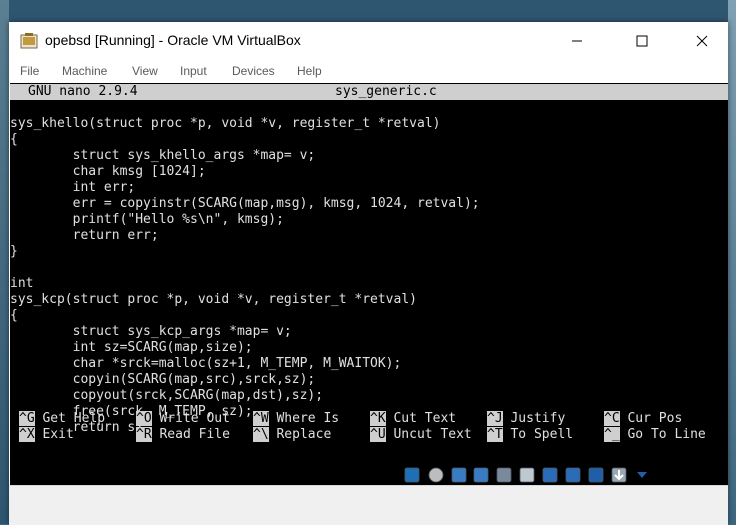 The width and height of the screenshot is (736, 525). I want to click on nano-filename: sys_generic.c, so click(386, 91).